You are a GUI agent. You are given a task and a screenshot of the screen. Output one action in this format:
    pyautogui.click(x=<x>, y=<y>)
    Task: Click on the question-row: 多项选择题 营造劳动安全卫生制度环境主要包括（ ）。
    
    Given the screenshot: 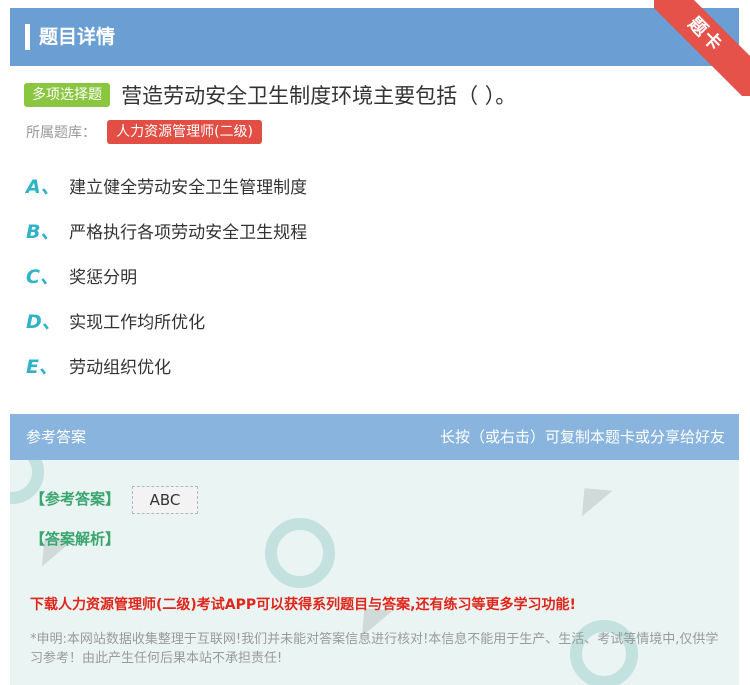 What is the action you would take?
    pyautogui.click(x=270, y=95)
    